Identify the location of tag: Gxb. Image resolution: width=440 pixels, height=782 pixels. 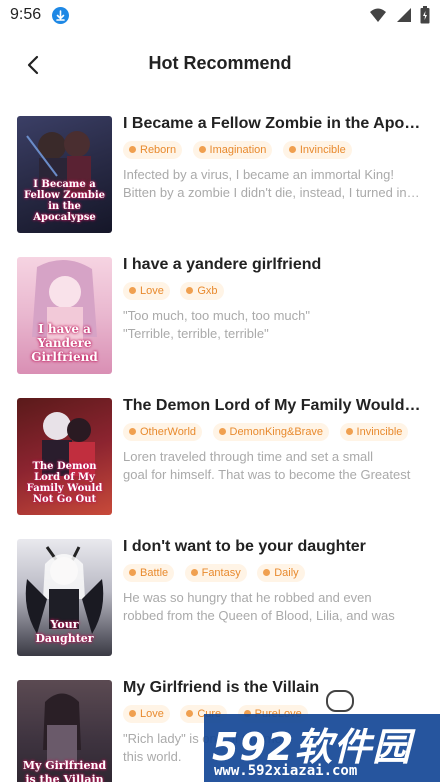
(202, 291).